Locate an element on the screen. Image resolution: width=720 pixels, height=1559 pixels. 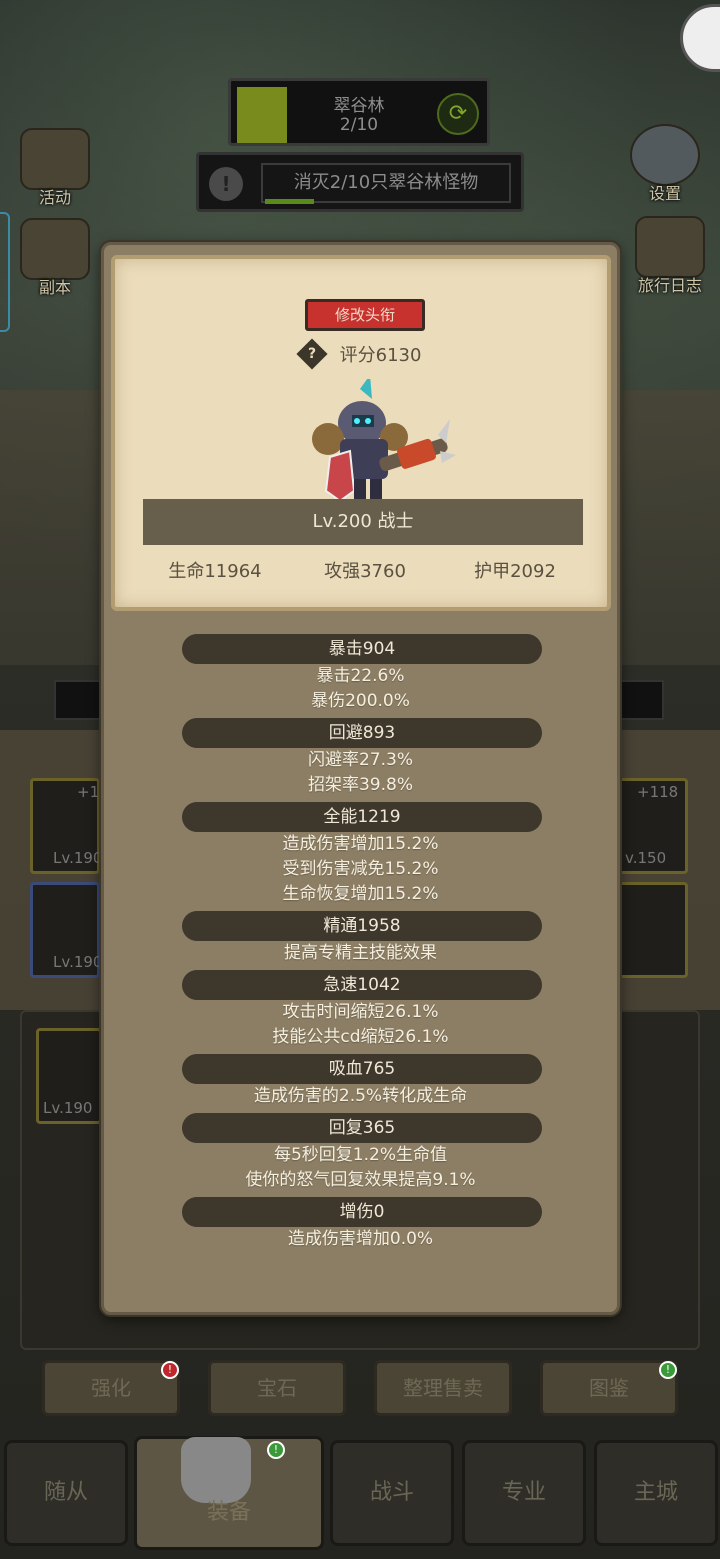
quest-bar: ! 消灭2/10只翠谷林怪物 is located at coordinates (360, 182).